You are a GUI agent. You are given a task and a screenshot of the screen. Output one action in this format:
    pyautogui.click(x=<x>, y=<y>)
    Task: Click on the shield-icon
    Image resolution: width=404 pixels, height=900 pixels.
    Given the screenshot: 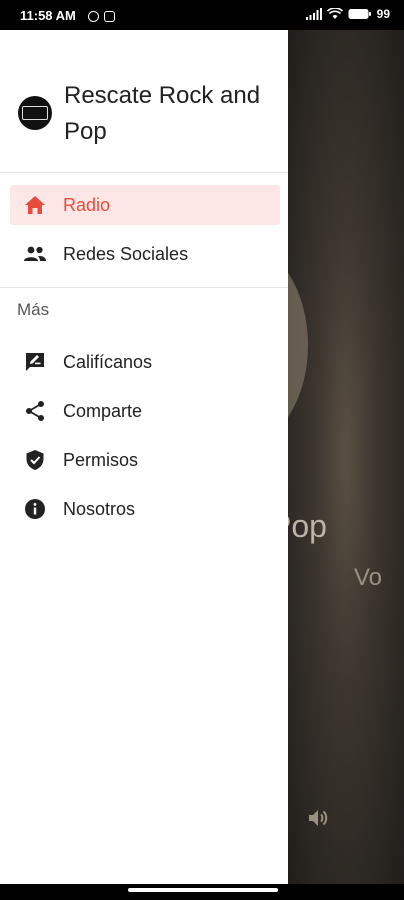 What is the action you would take?
    pyautogui.click(x=35, y=460)
    